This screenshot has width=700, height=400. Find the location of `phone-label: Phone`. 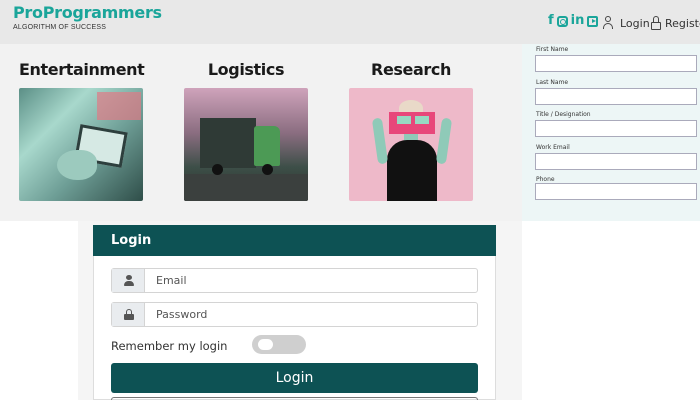

phone-label: Phone is located at coordinates (545, 179).